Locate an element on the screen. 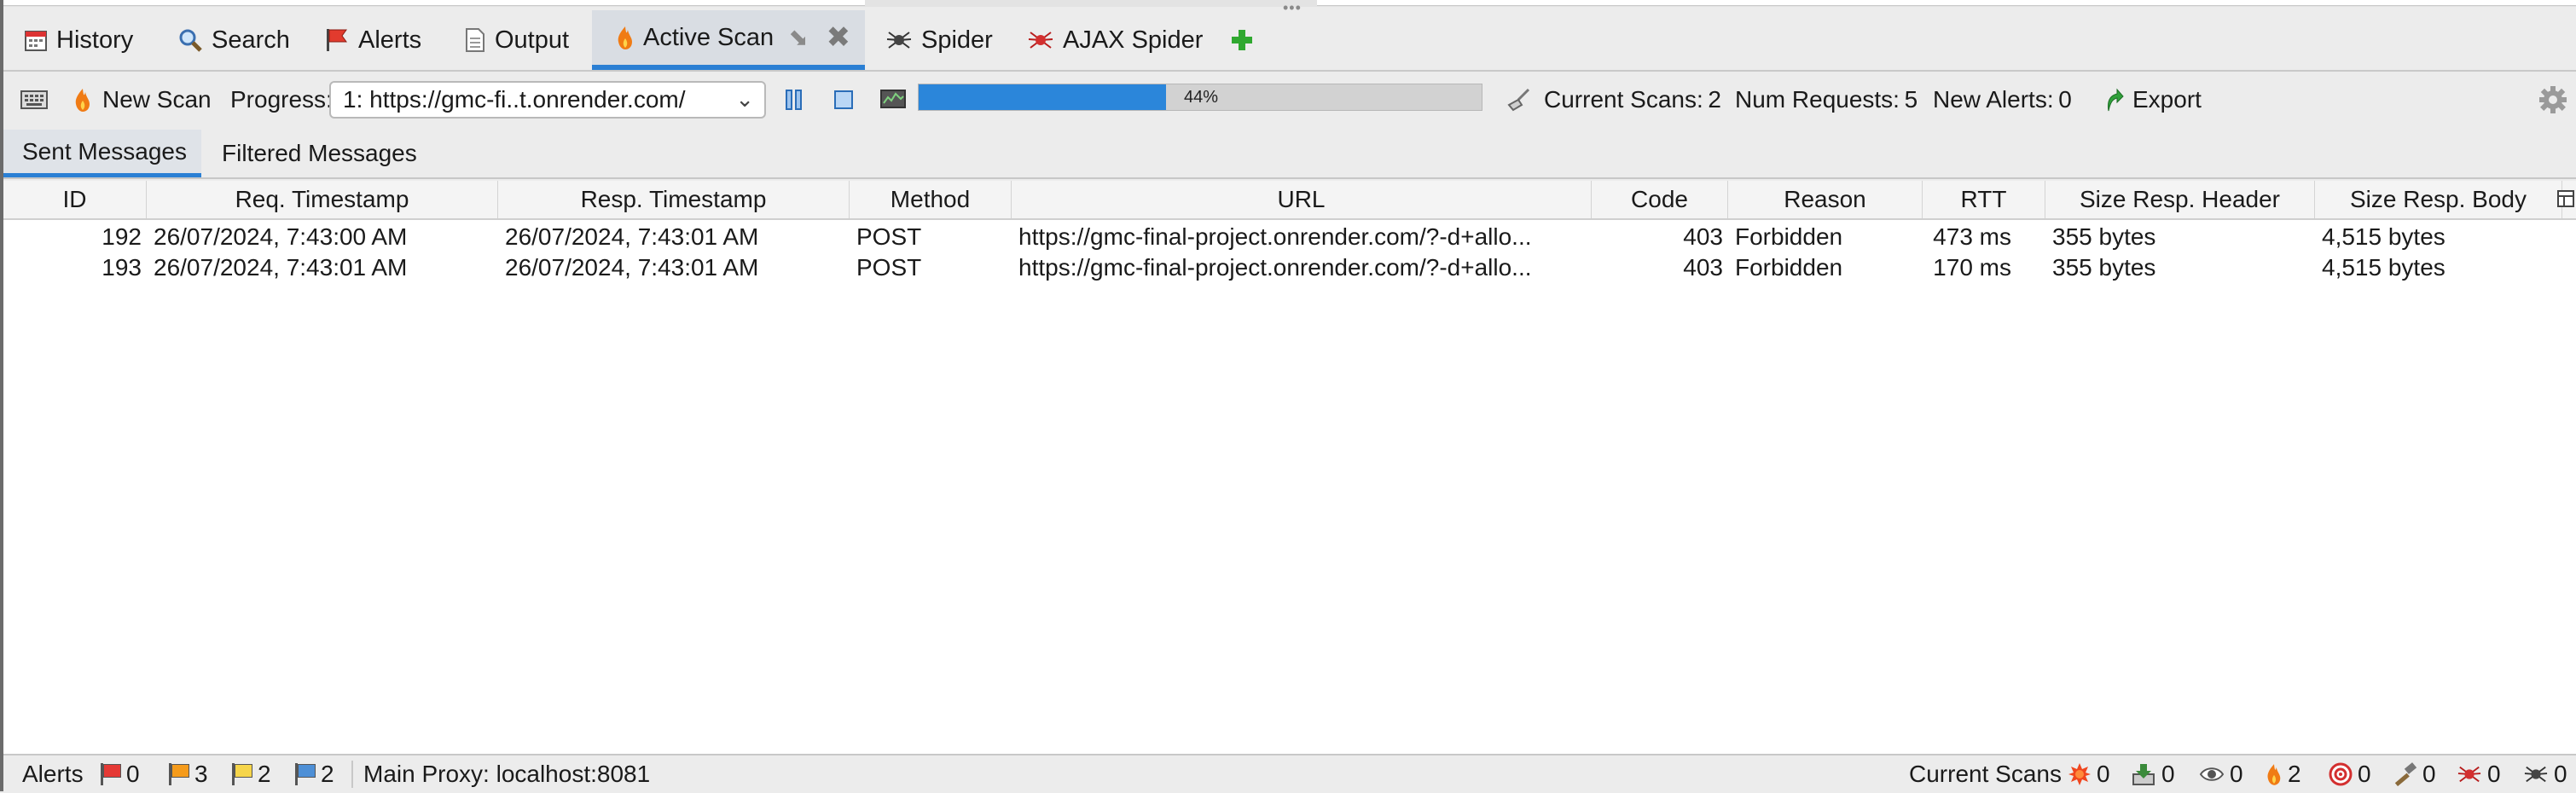  cell-id: 193 is located at coordinates (122, 267).